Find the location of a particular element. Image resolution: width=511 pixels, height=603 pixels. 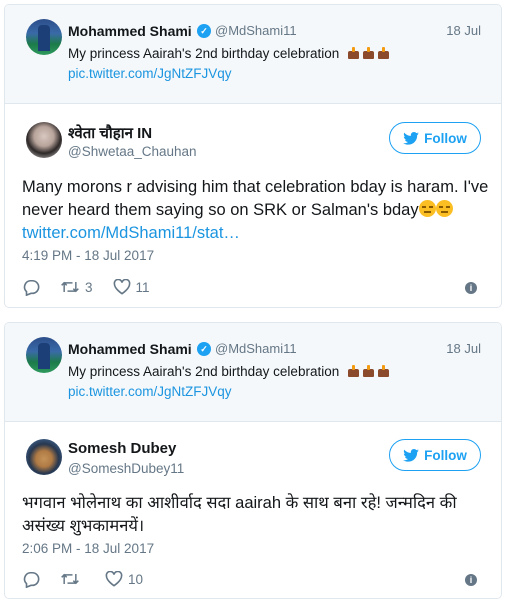

like-button: 10 is located at coordinates (124, 579).